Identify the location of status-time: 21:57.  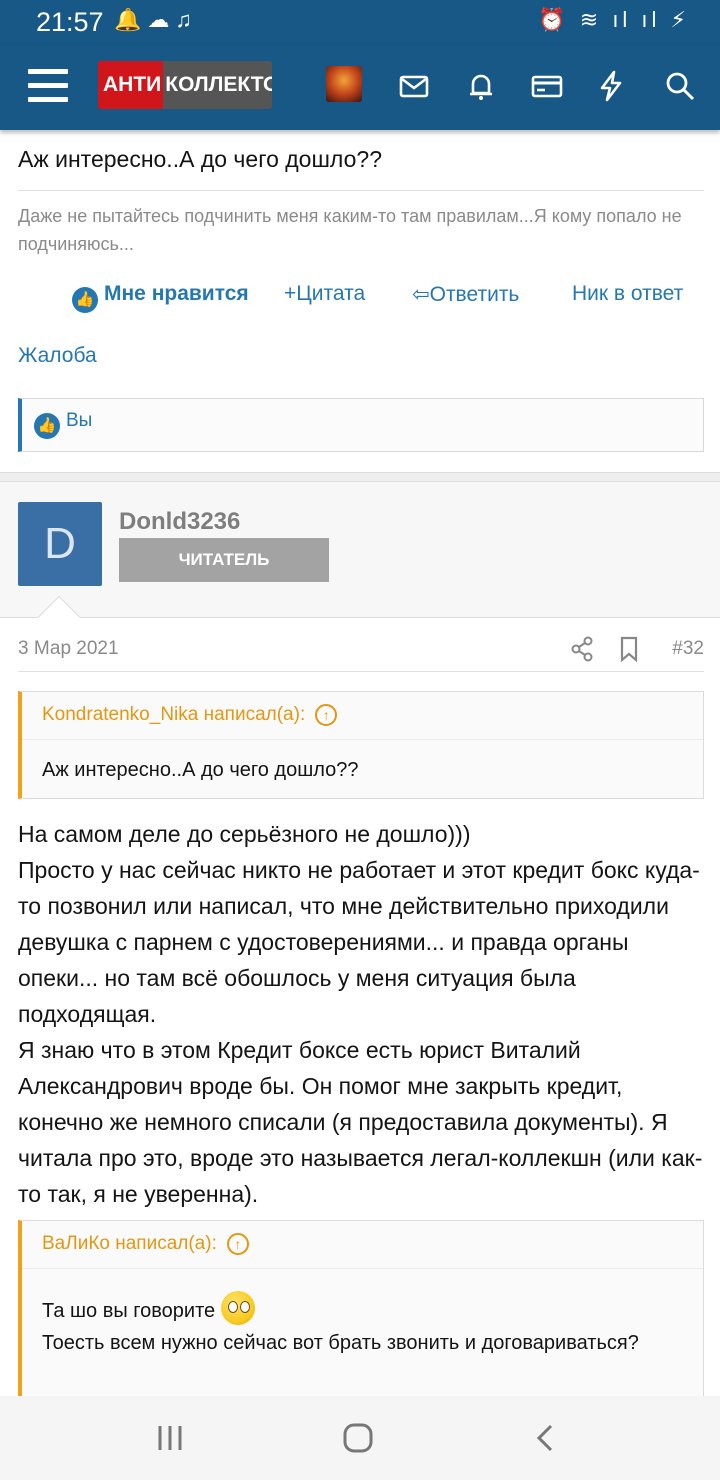
(70, 22).